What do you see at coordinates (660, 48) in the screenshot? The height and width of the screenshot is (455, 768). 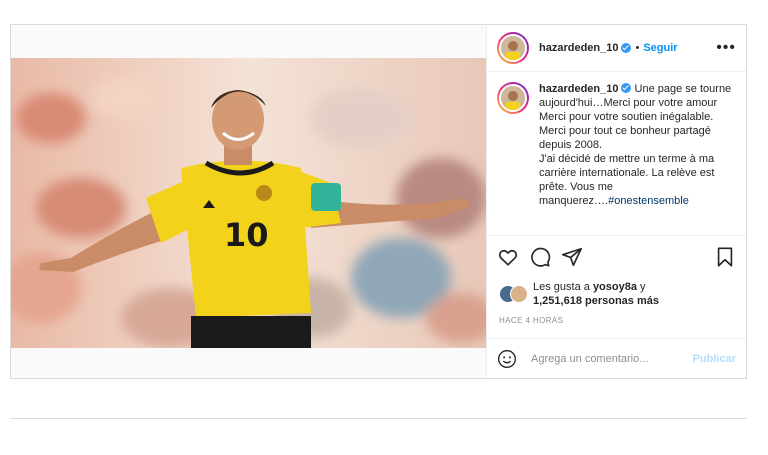 I see `follow-button: Seguir` at bounding box center [660, 48].